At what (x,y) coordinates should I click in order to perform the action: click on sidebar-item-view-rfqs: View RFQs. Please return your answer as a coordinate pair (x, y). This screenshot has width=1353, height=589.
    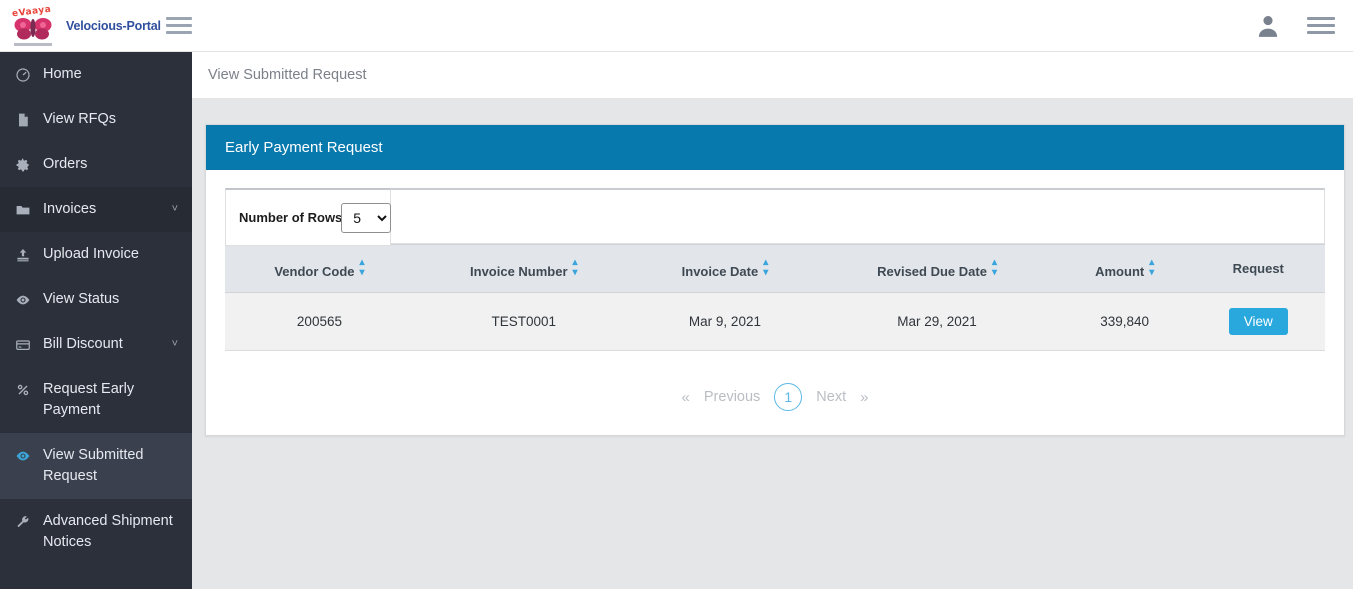
    Looking at the image, I should click on (96, 119).